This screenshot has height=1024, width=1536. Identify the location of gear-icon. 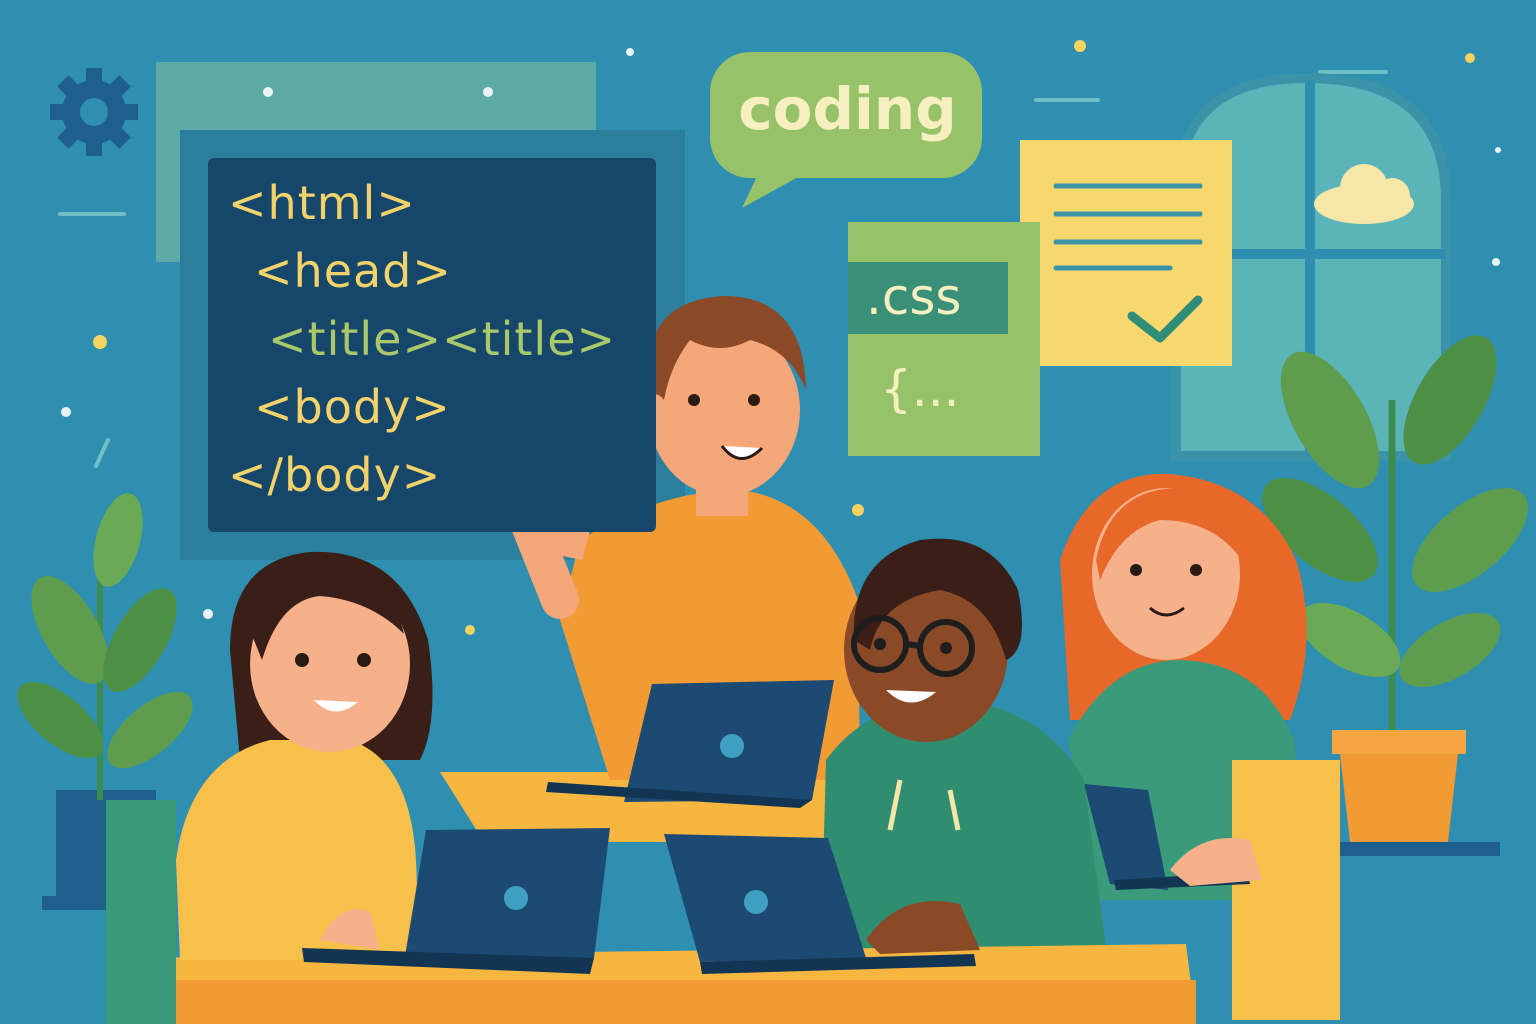
(94, 112).